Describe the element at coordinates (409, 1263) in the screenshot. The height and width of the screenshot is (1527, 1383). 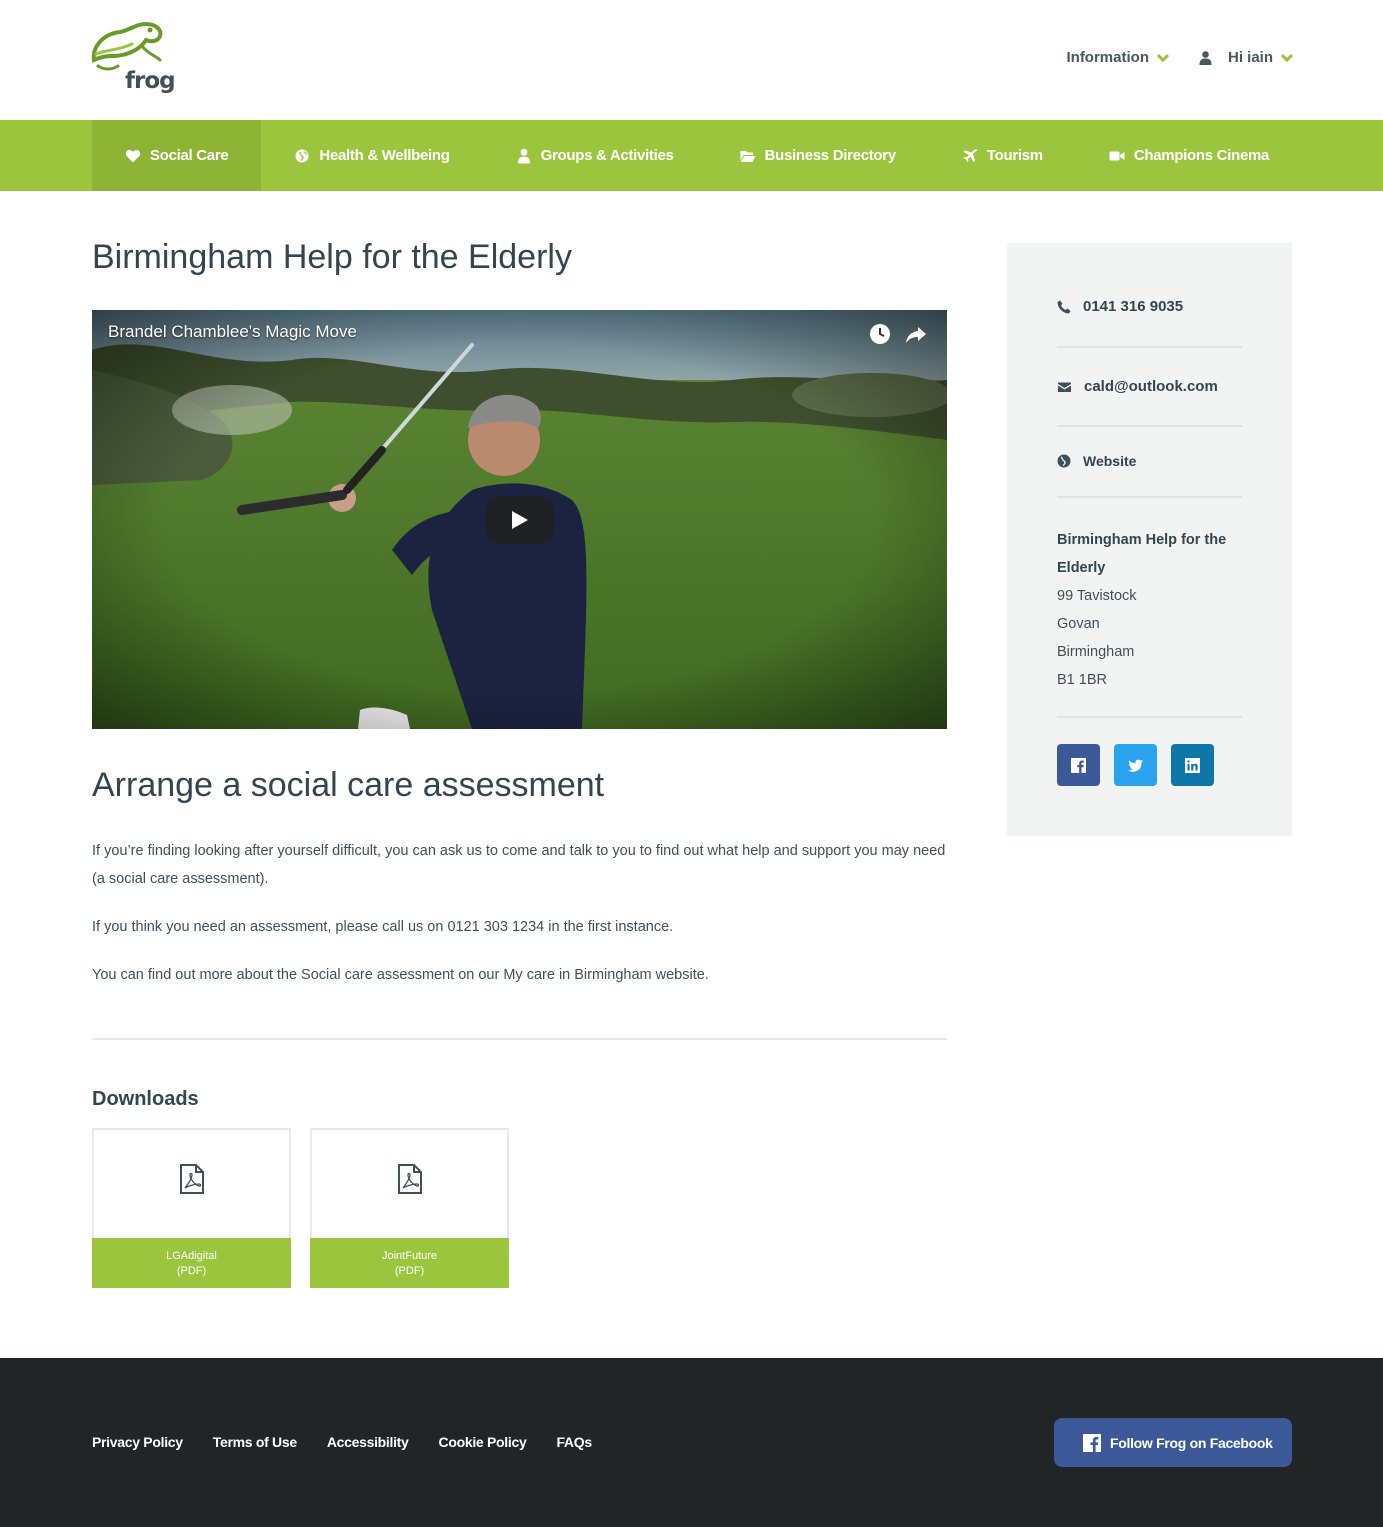
I see `download-label: JointFuture (PDF)` at that location.